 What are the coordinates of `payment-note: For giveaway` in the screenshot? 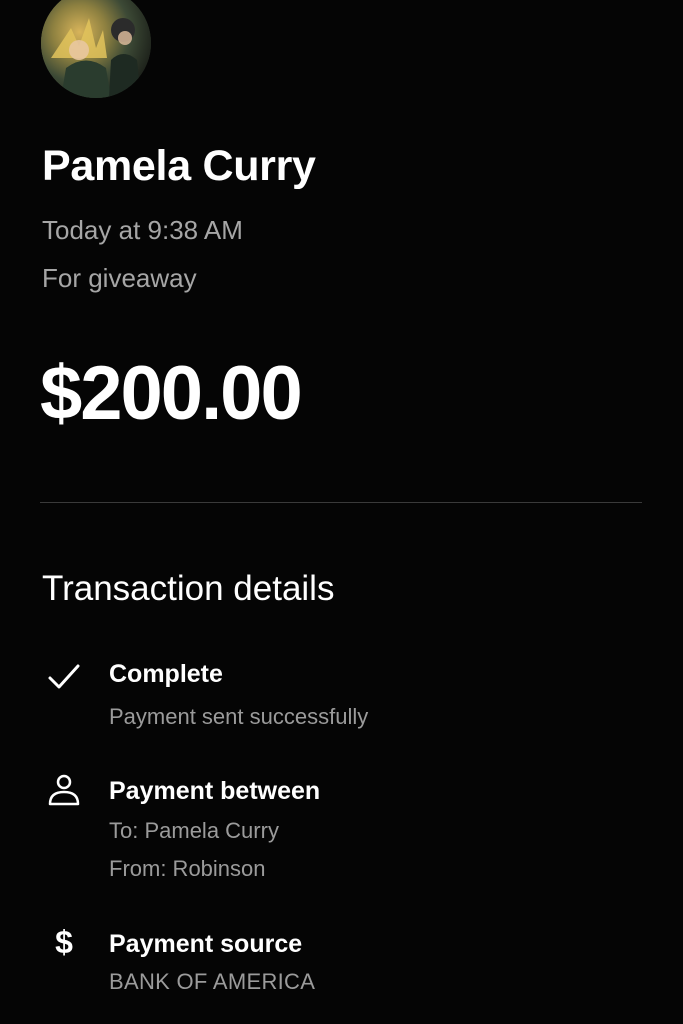 It's located at (119, 278).